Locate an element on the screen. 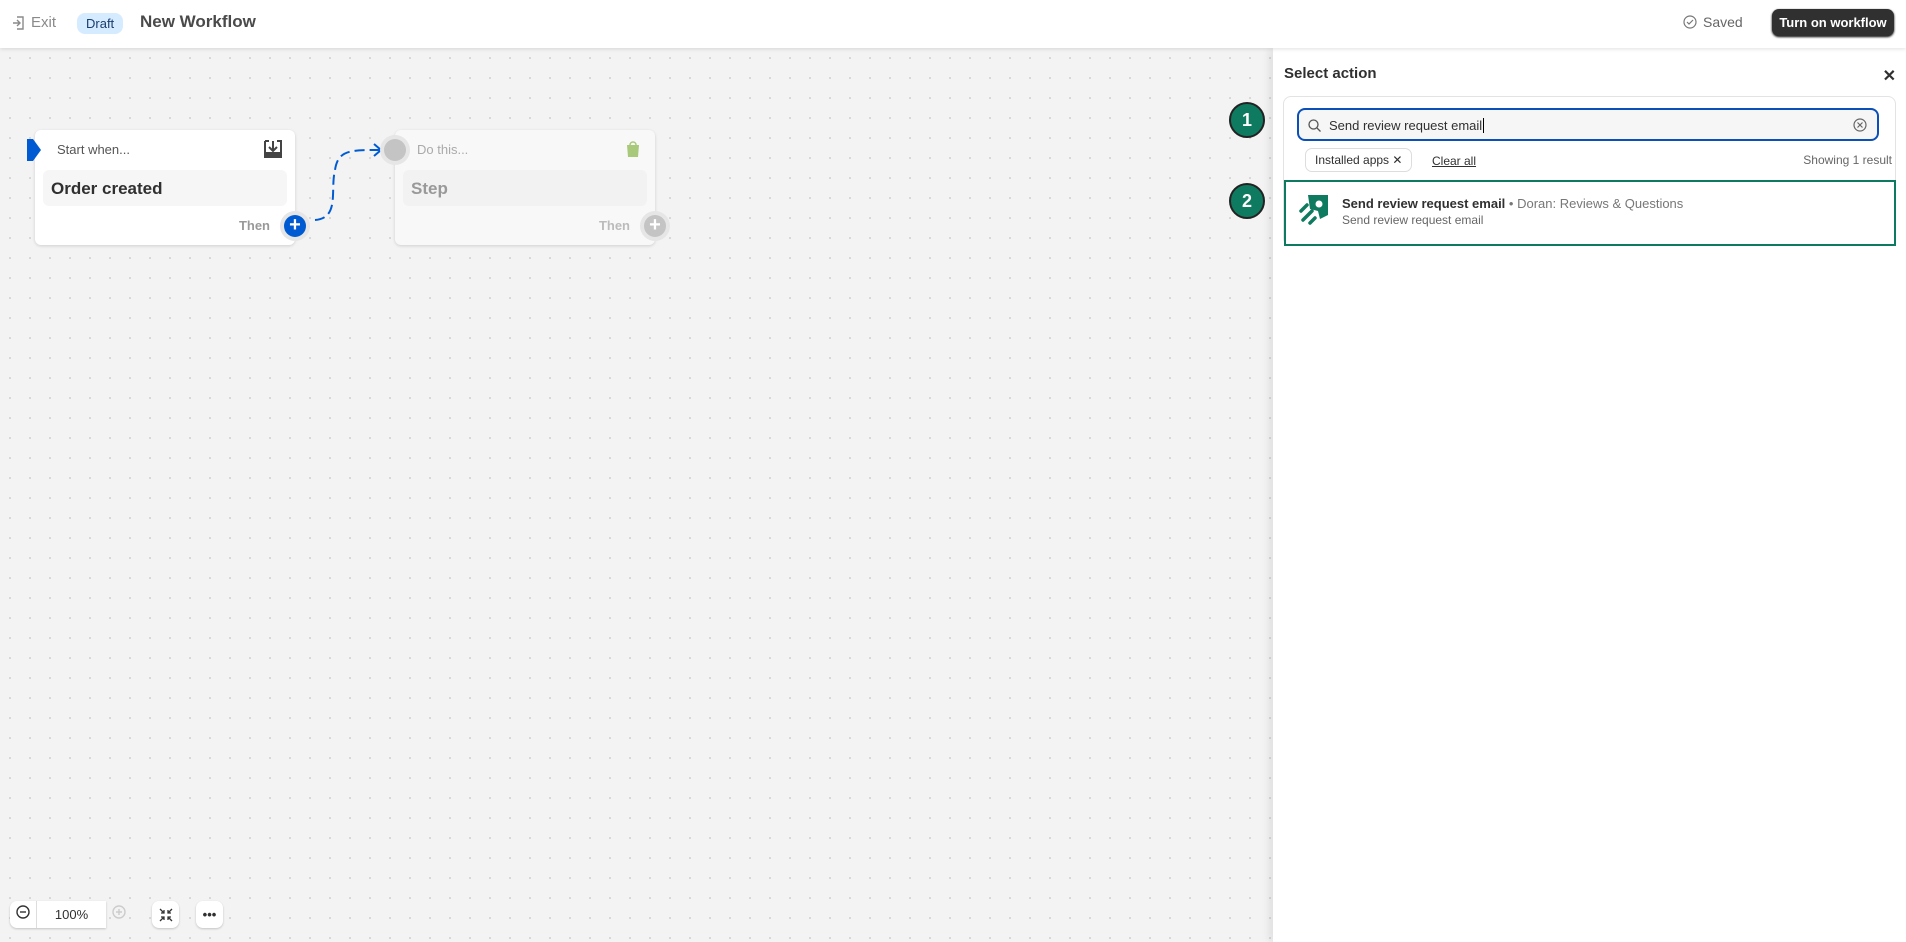  annotation-badge: 2 is located at coordinates (1247, 201).